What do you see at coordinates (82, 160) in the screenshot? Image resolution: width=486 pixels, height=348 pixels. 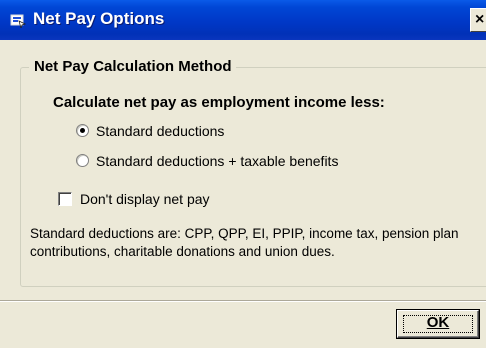 I see `radio-button-unselected` at bounding box center [82, 160].